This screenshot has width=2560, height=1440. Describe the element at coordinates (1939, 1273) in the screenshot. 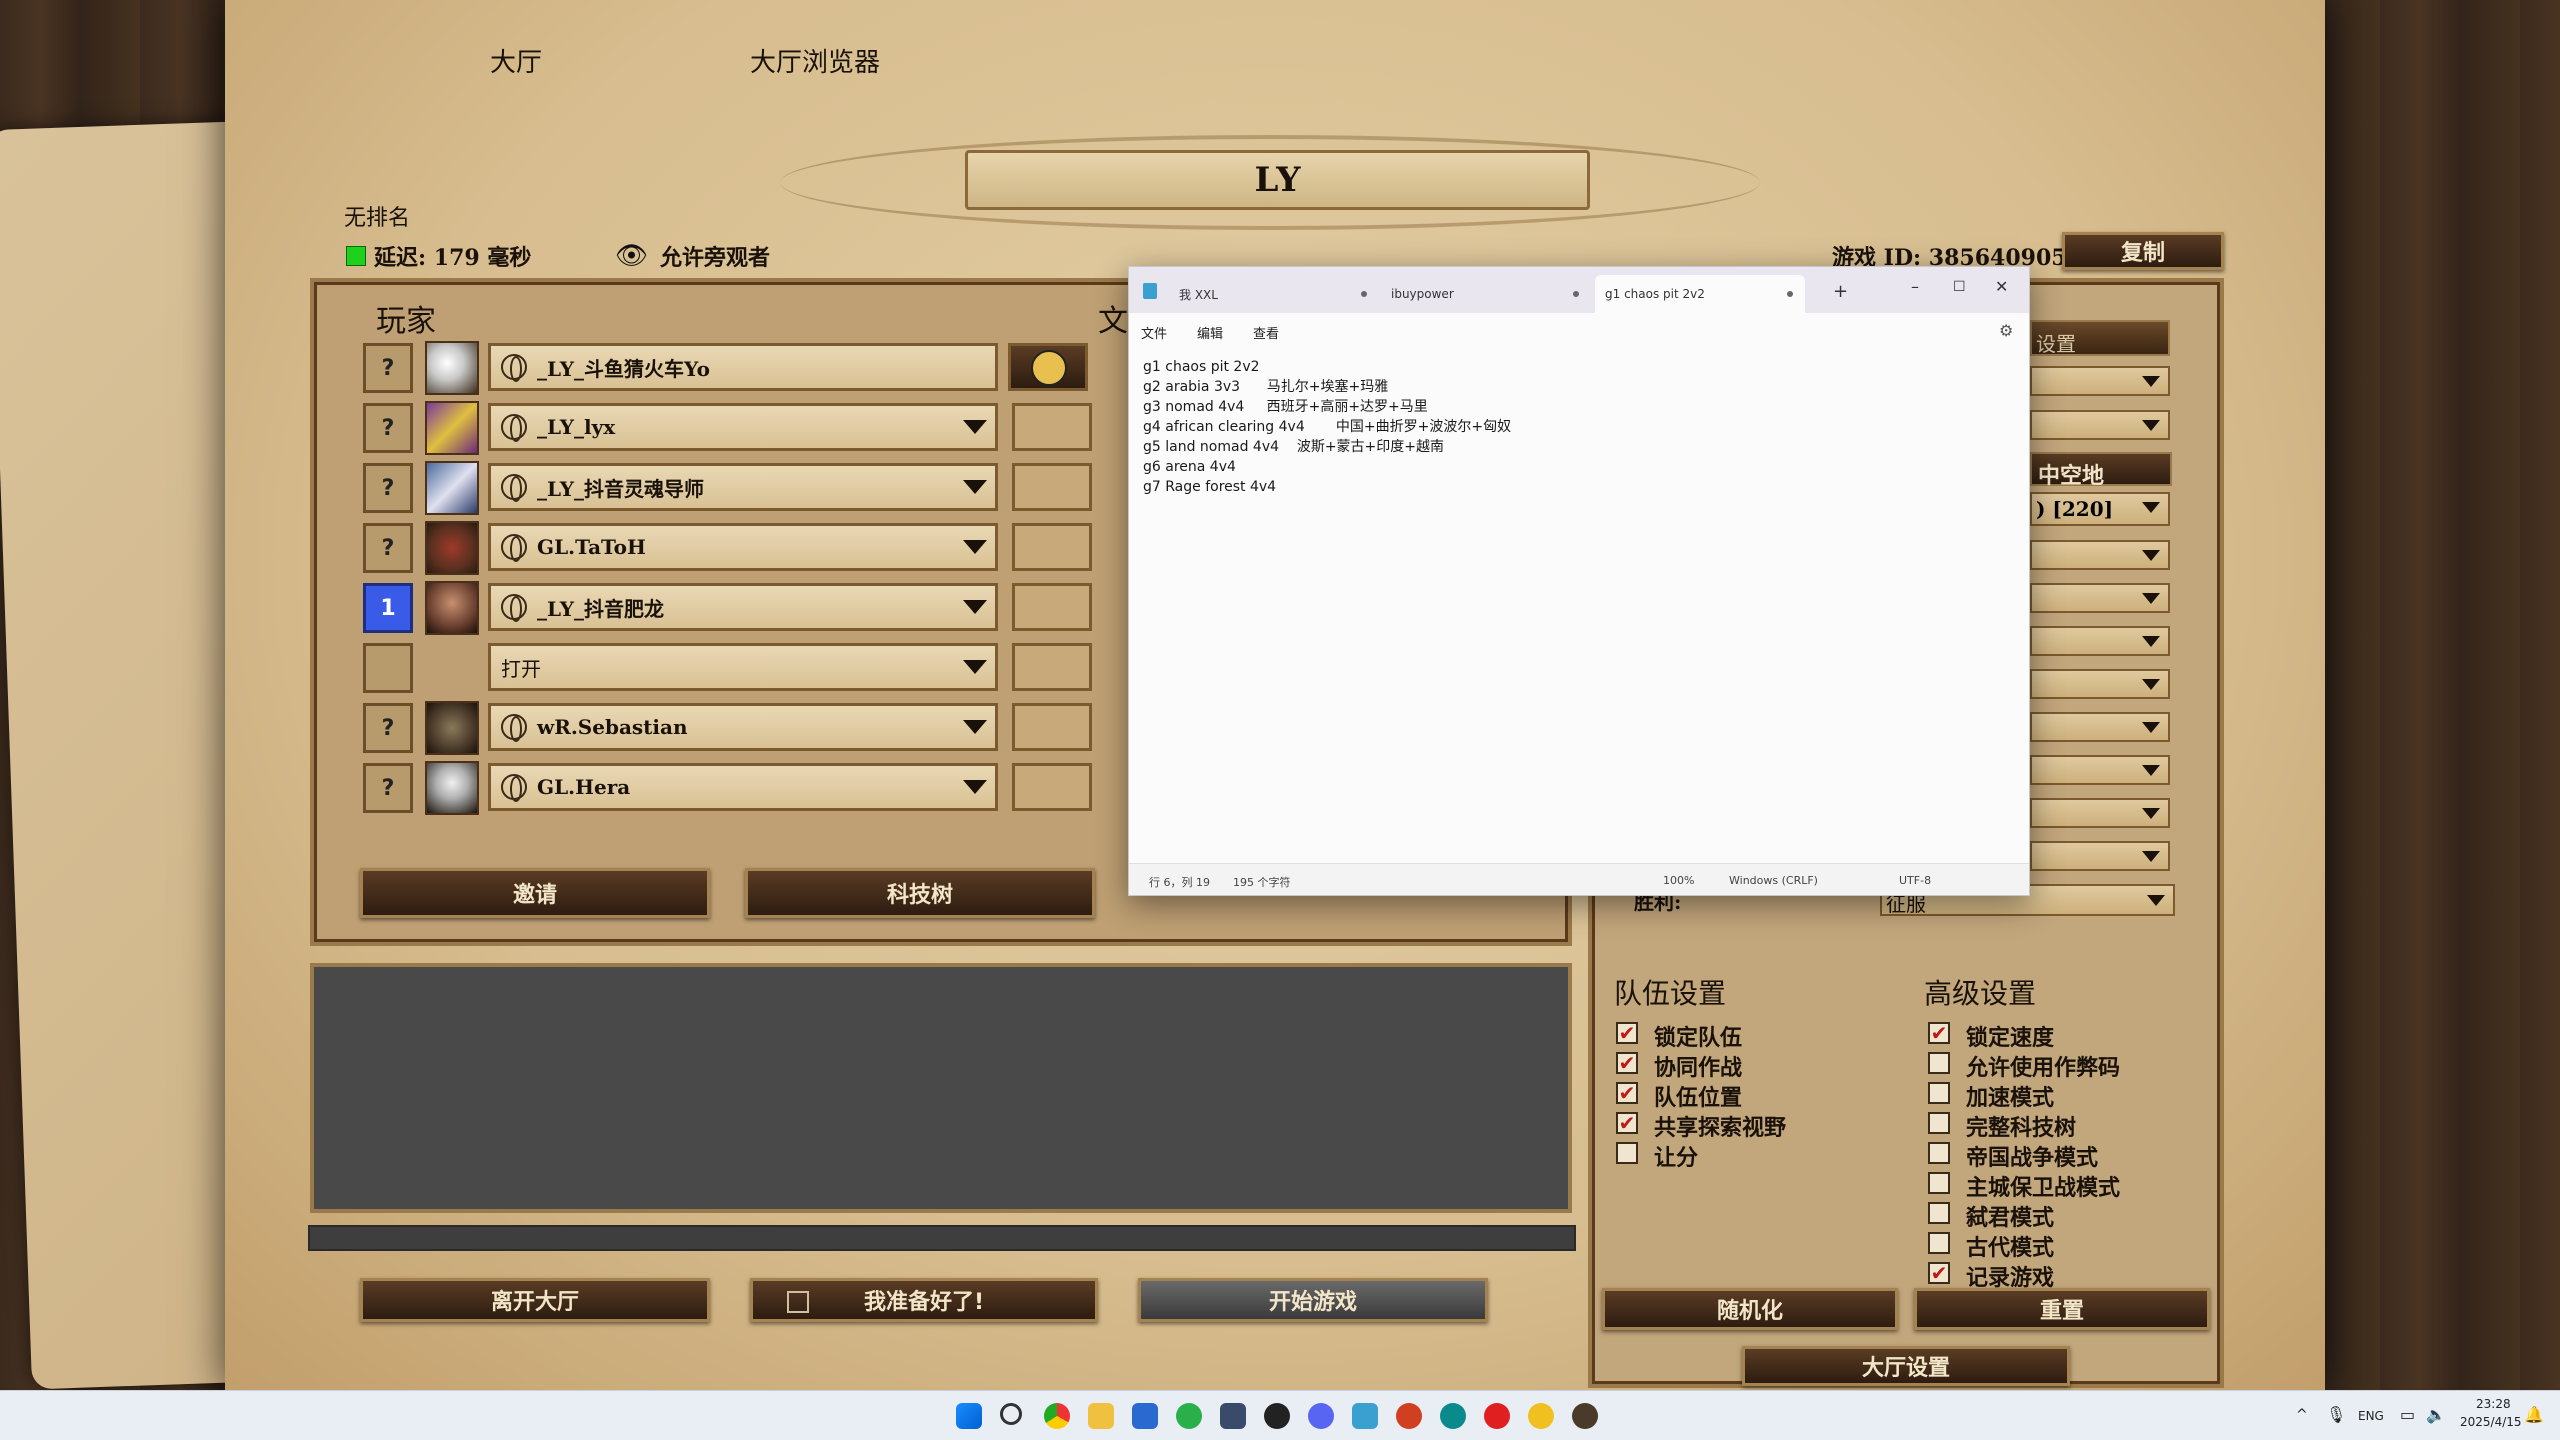

I see `checkbox-record-game: ✔` at that location.